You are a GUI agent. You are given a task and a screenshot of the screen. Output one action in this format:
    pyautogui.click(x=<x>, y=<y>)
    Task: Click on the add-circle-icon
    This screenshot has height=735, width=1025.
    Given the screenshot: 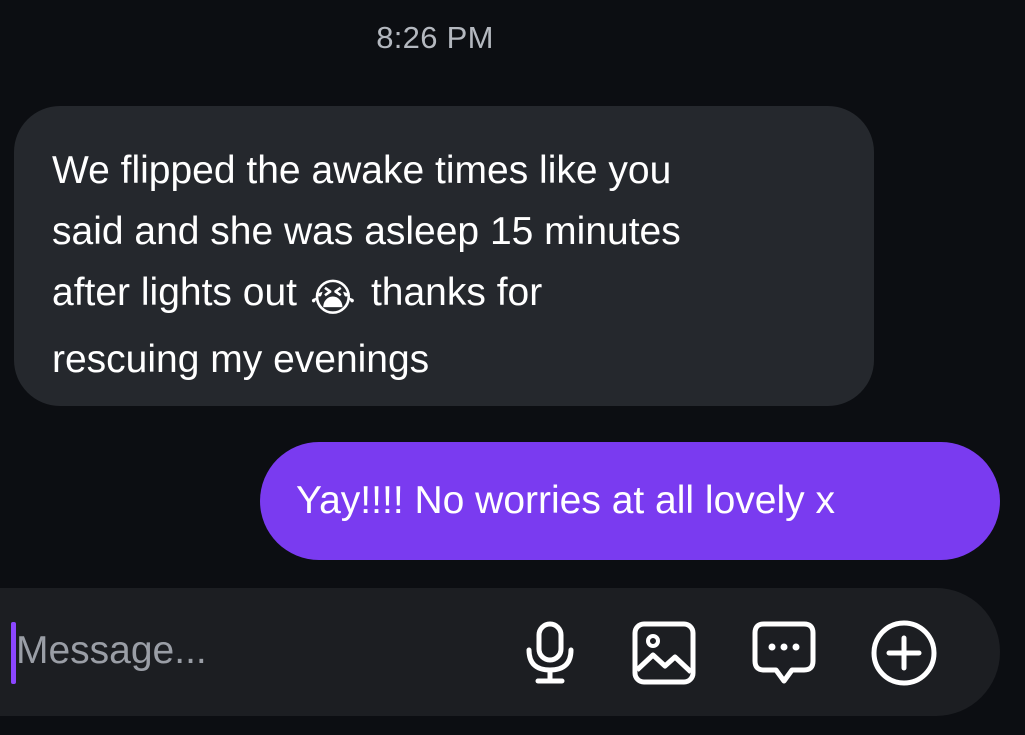 What is the action you would take?
    pyautogui.click(x=904, y=653)
    